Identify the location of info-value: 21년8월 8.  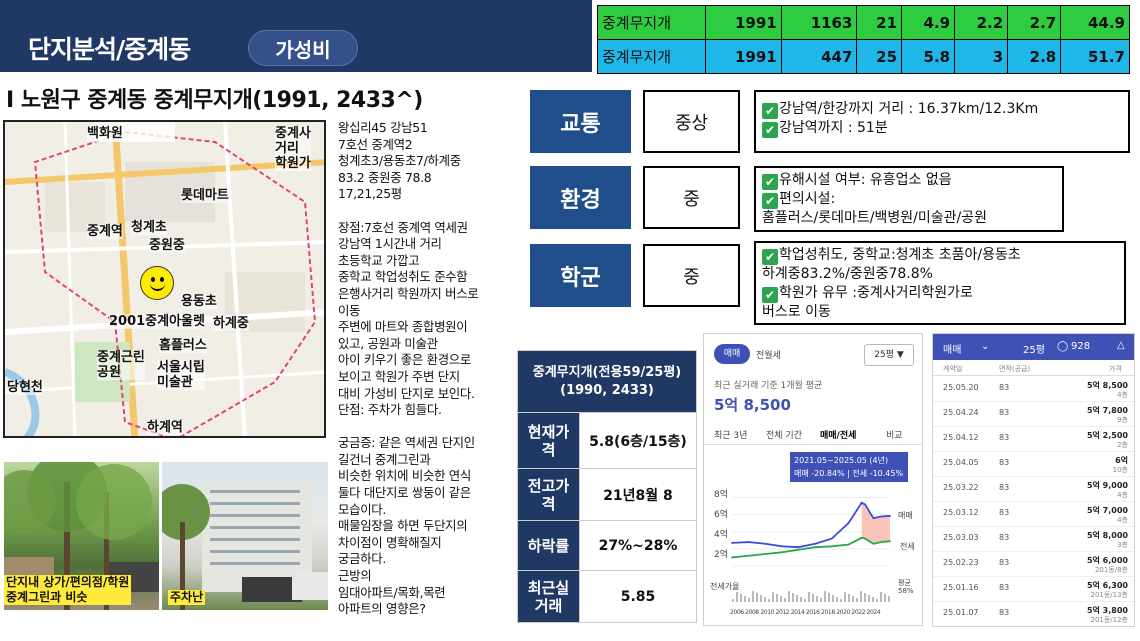
(638, 494).